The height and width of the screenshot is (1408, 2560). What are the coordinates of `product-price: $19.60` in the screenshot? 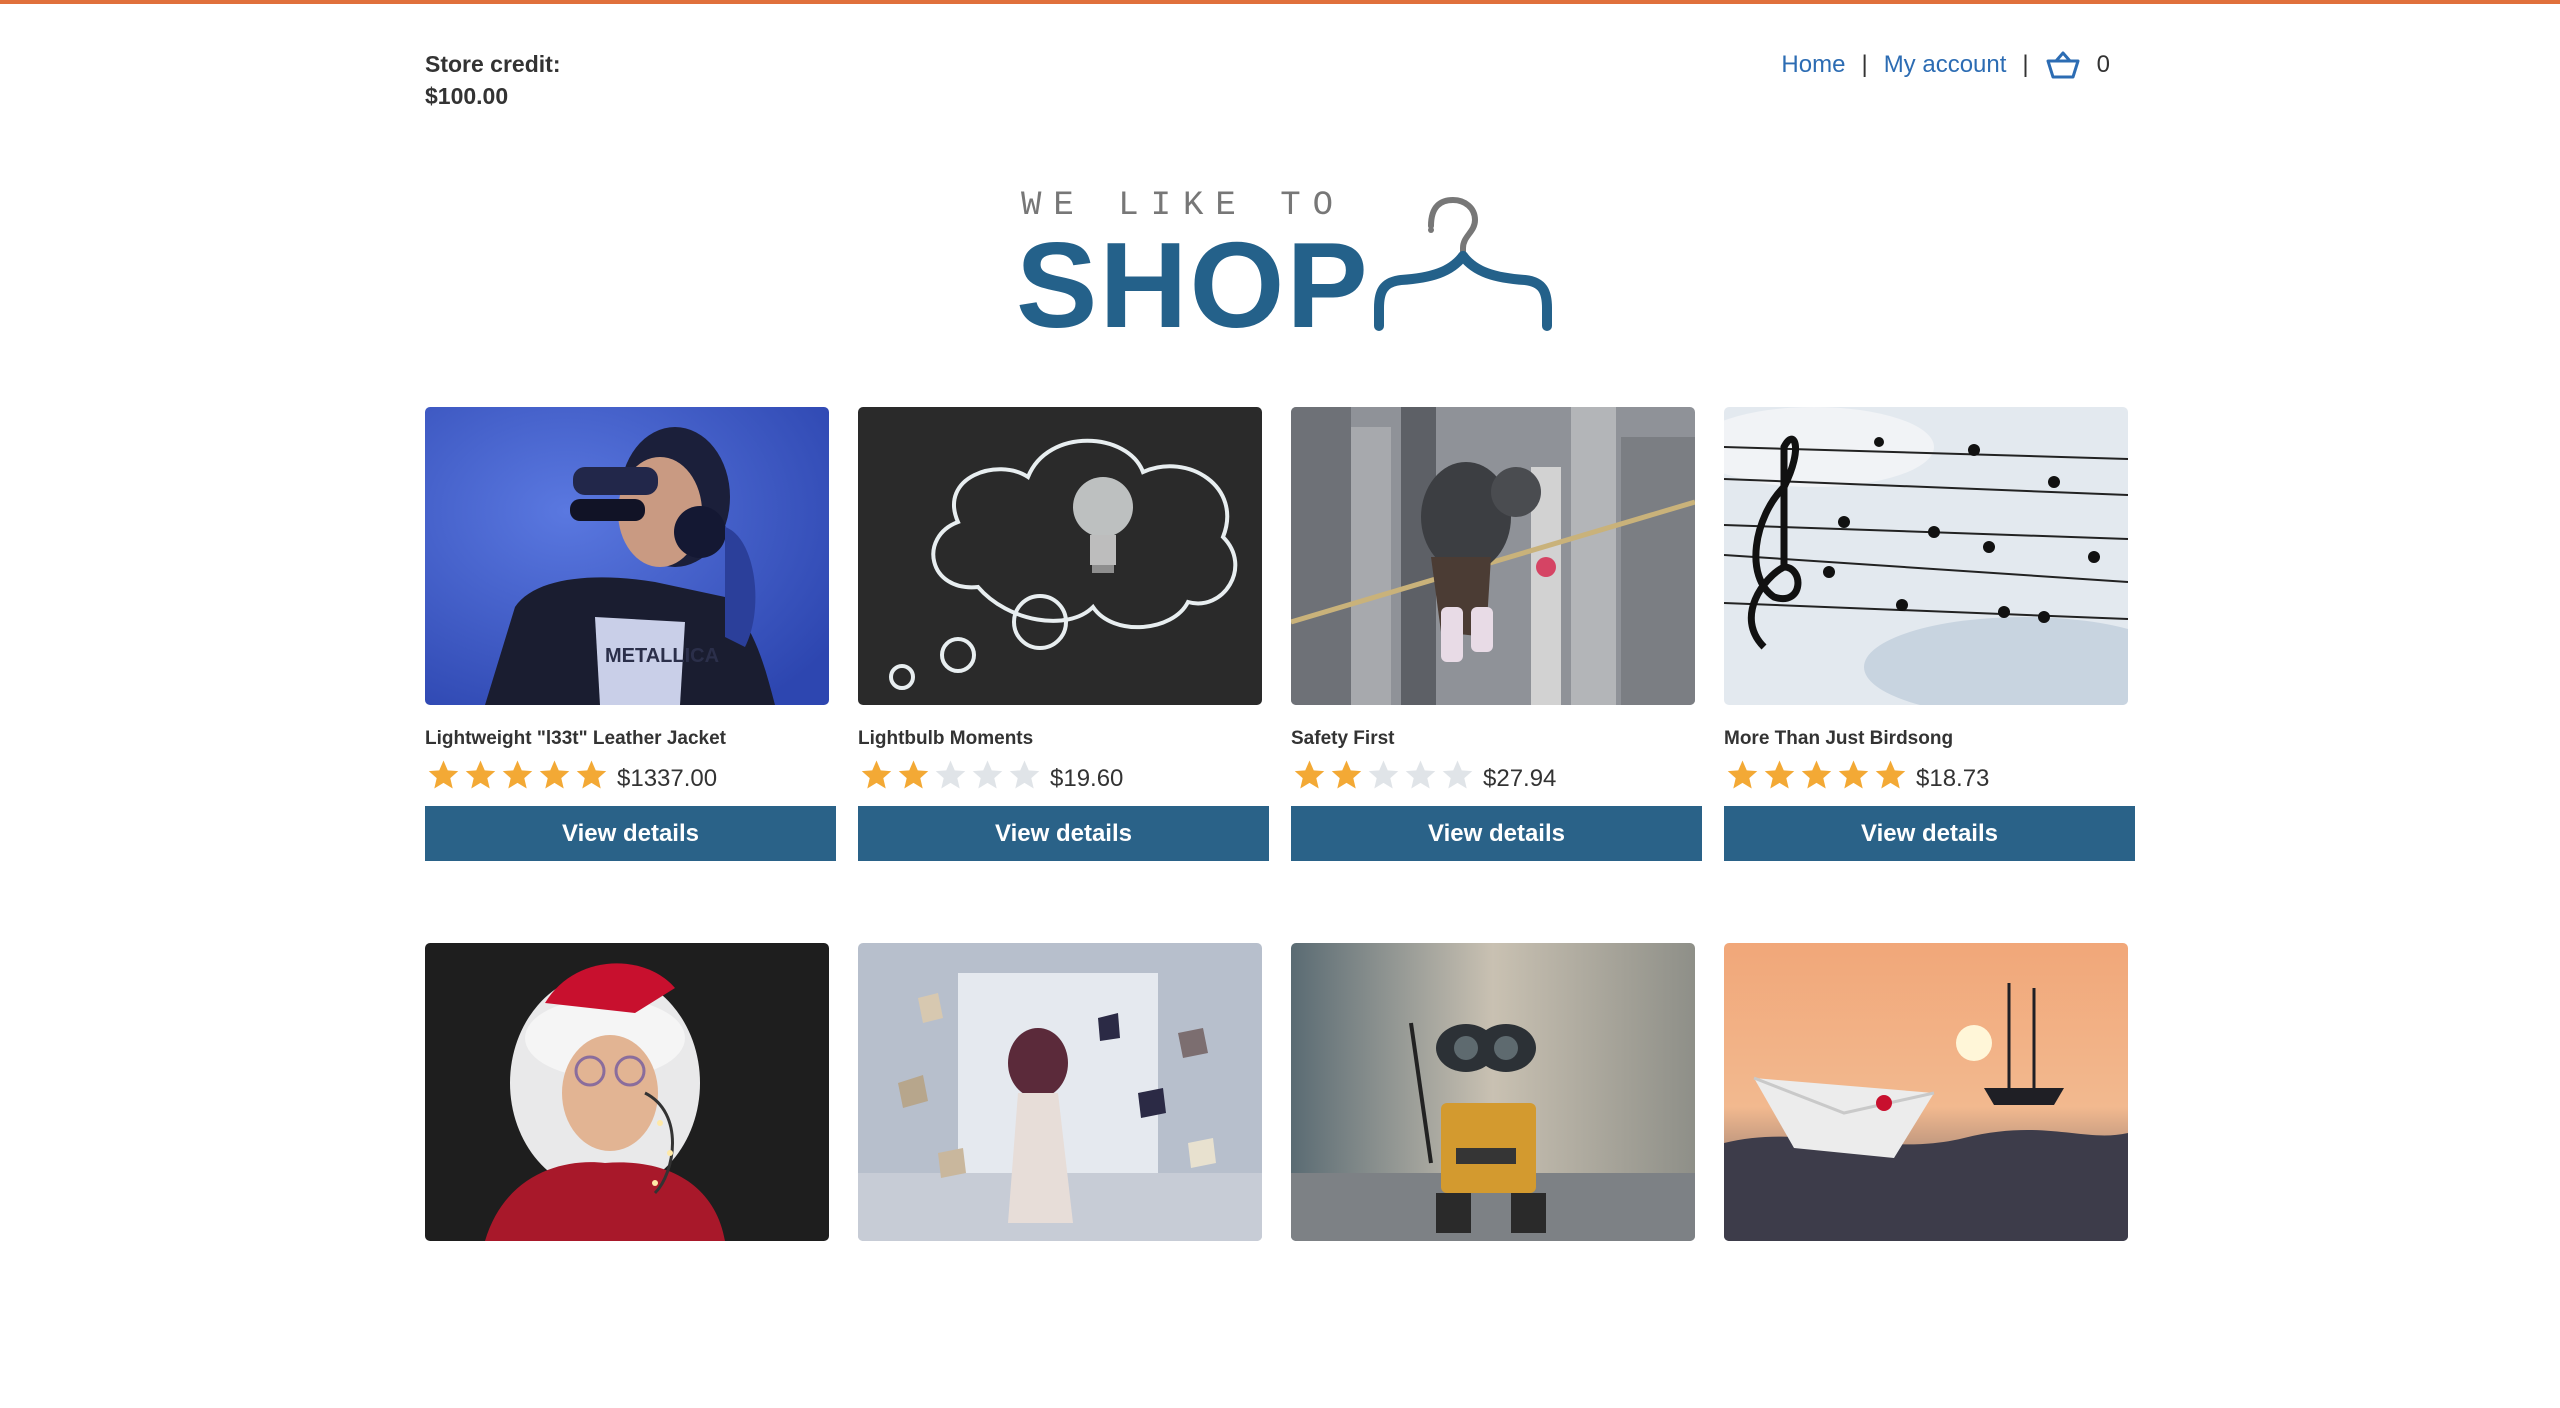 It's located at (1087, 778).